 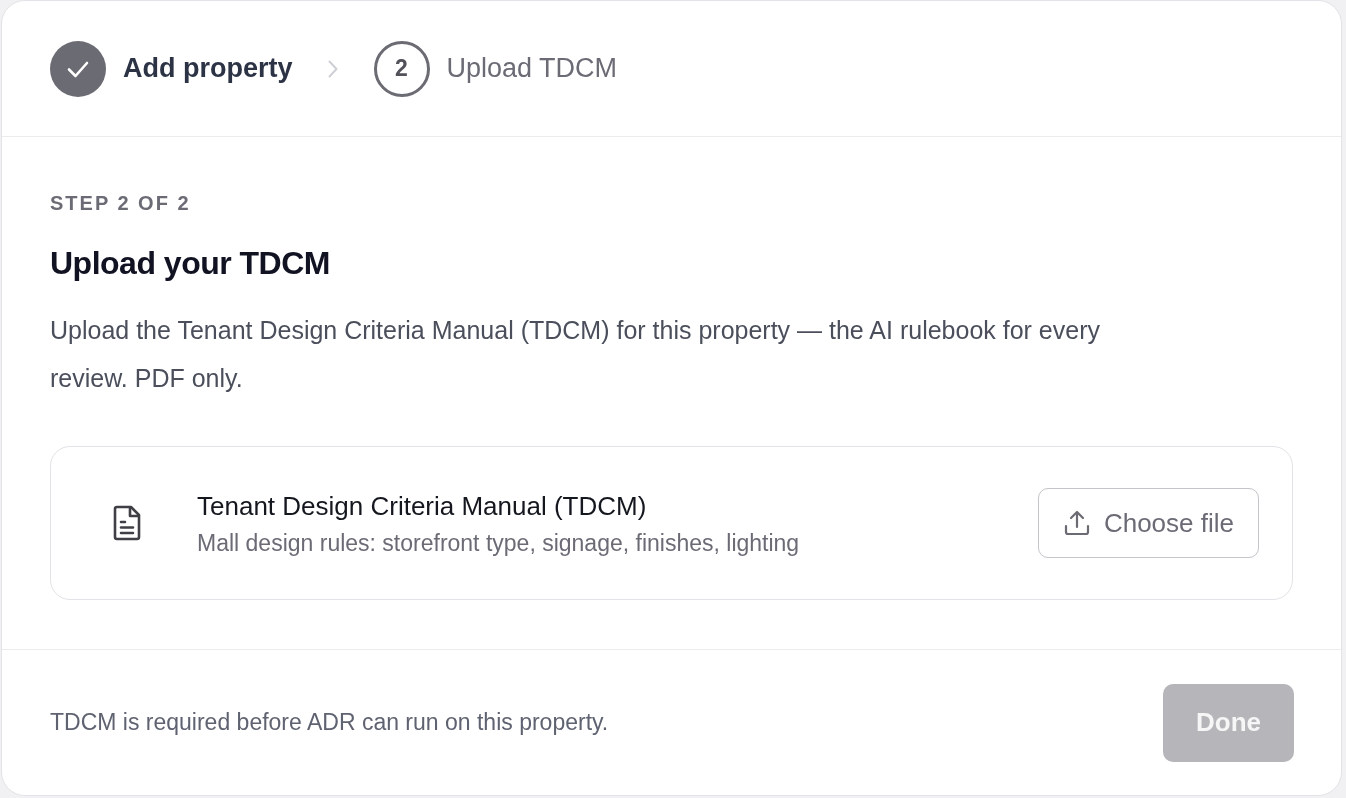 I want to click on requirement-note: TDCM is required before ADR can run on this property., so click(x=329, y=722).